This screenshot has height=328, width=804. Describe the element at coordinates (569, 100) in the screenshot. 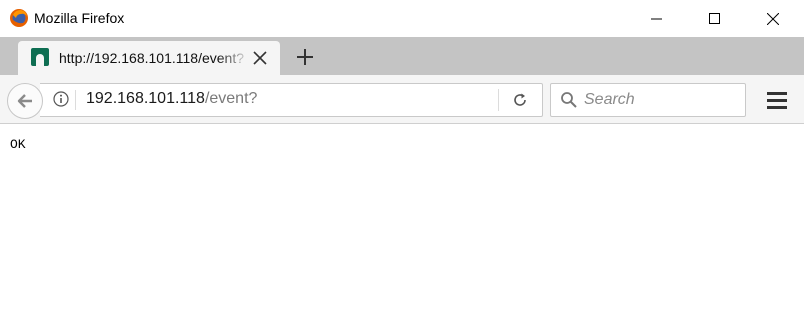

I see `search-icon` at that location.